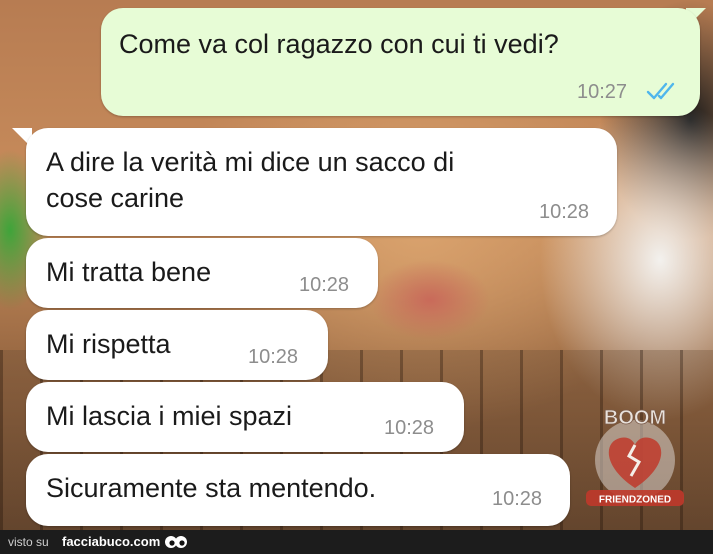 The image size is (713, 554). What do you see at coordinates (635, 456) in the screenshot?
I see `broken-heart-icon: BOOM FRIENDZONED` at bounding box center [635, 456].